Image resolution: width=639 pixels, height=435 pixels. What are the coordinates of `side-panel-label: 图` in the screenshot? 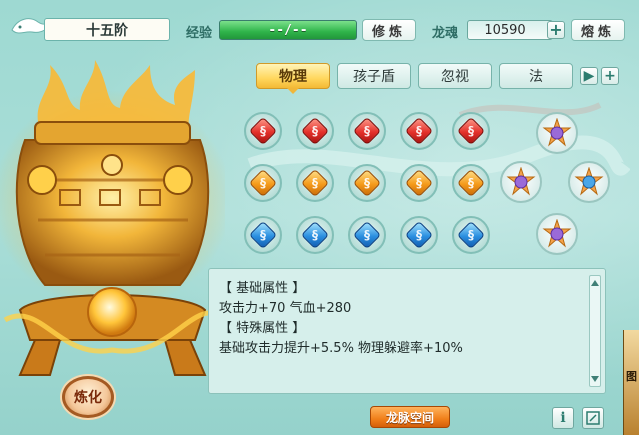 It's located at (631, 376).